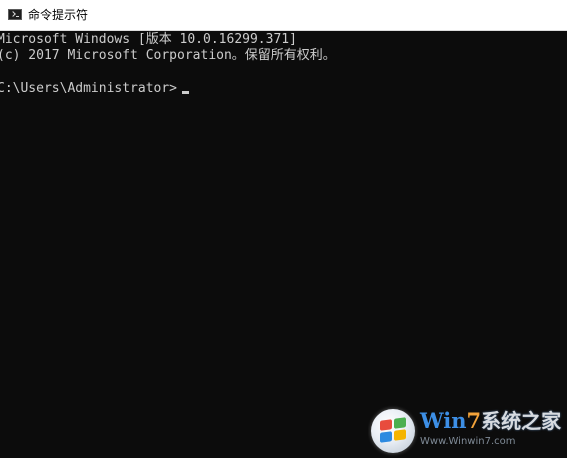 The width and height of the screenshot is (567, 458). Describe the element at coordinates (89, 88) in the screenshot. I see `command-prompt: C:\Users\Administrator>` at that location.